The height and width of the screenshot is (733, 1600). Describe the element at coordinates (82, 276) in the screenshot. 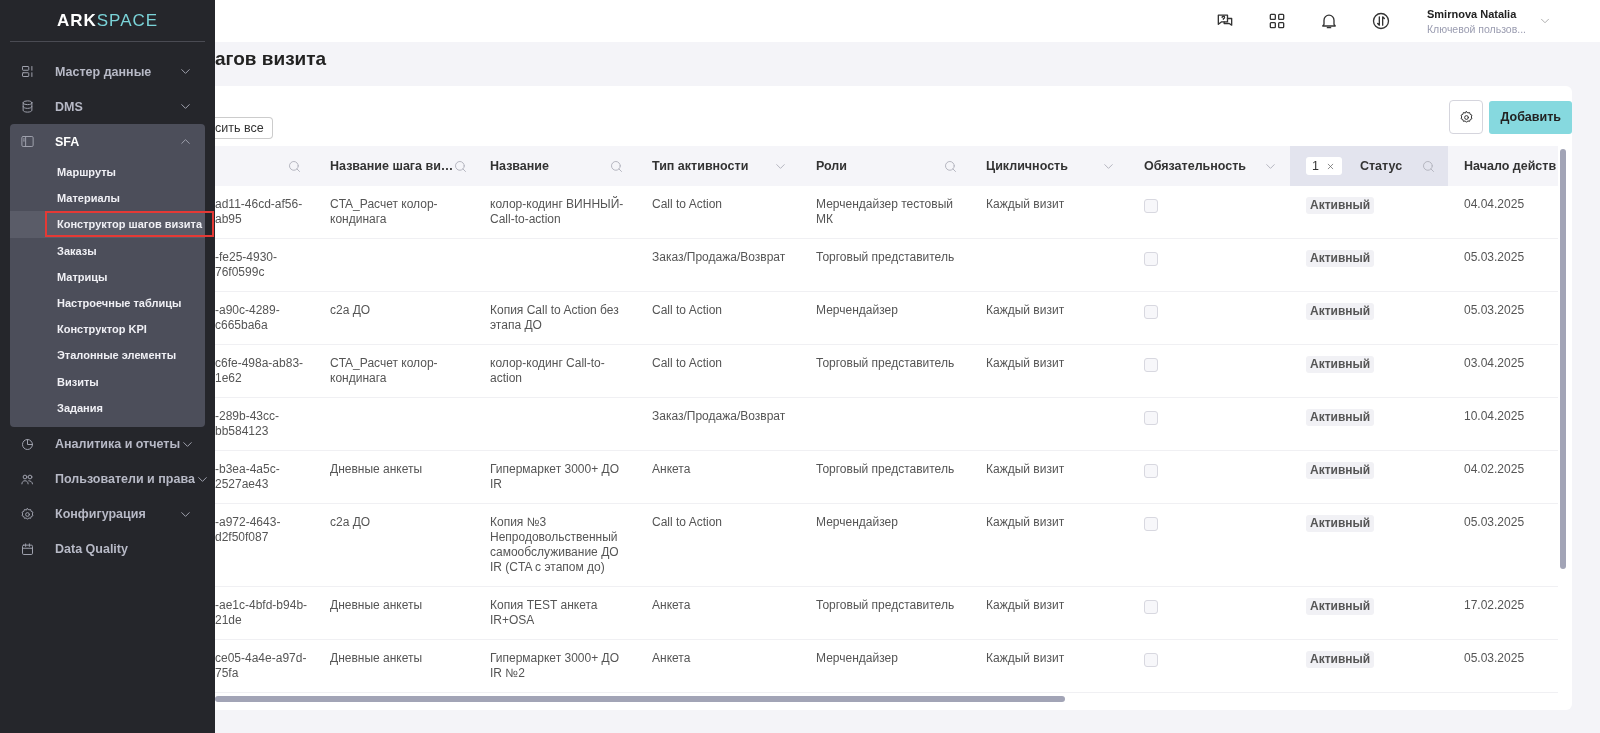

I see `submenu-item: Матрицы` at that location.